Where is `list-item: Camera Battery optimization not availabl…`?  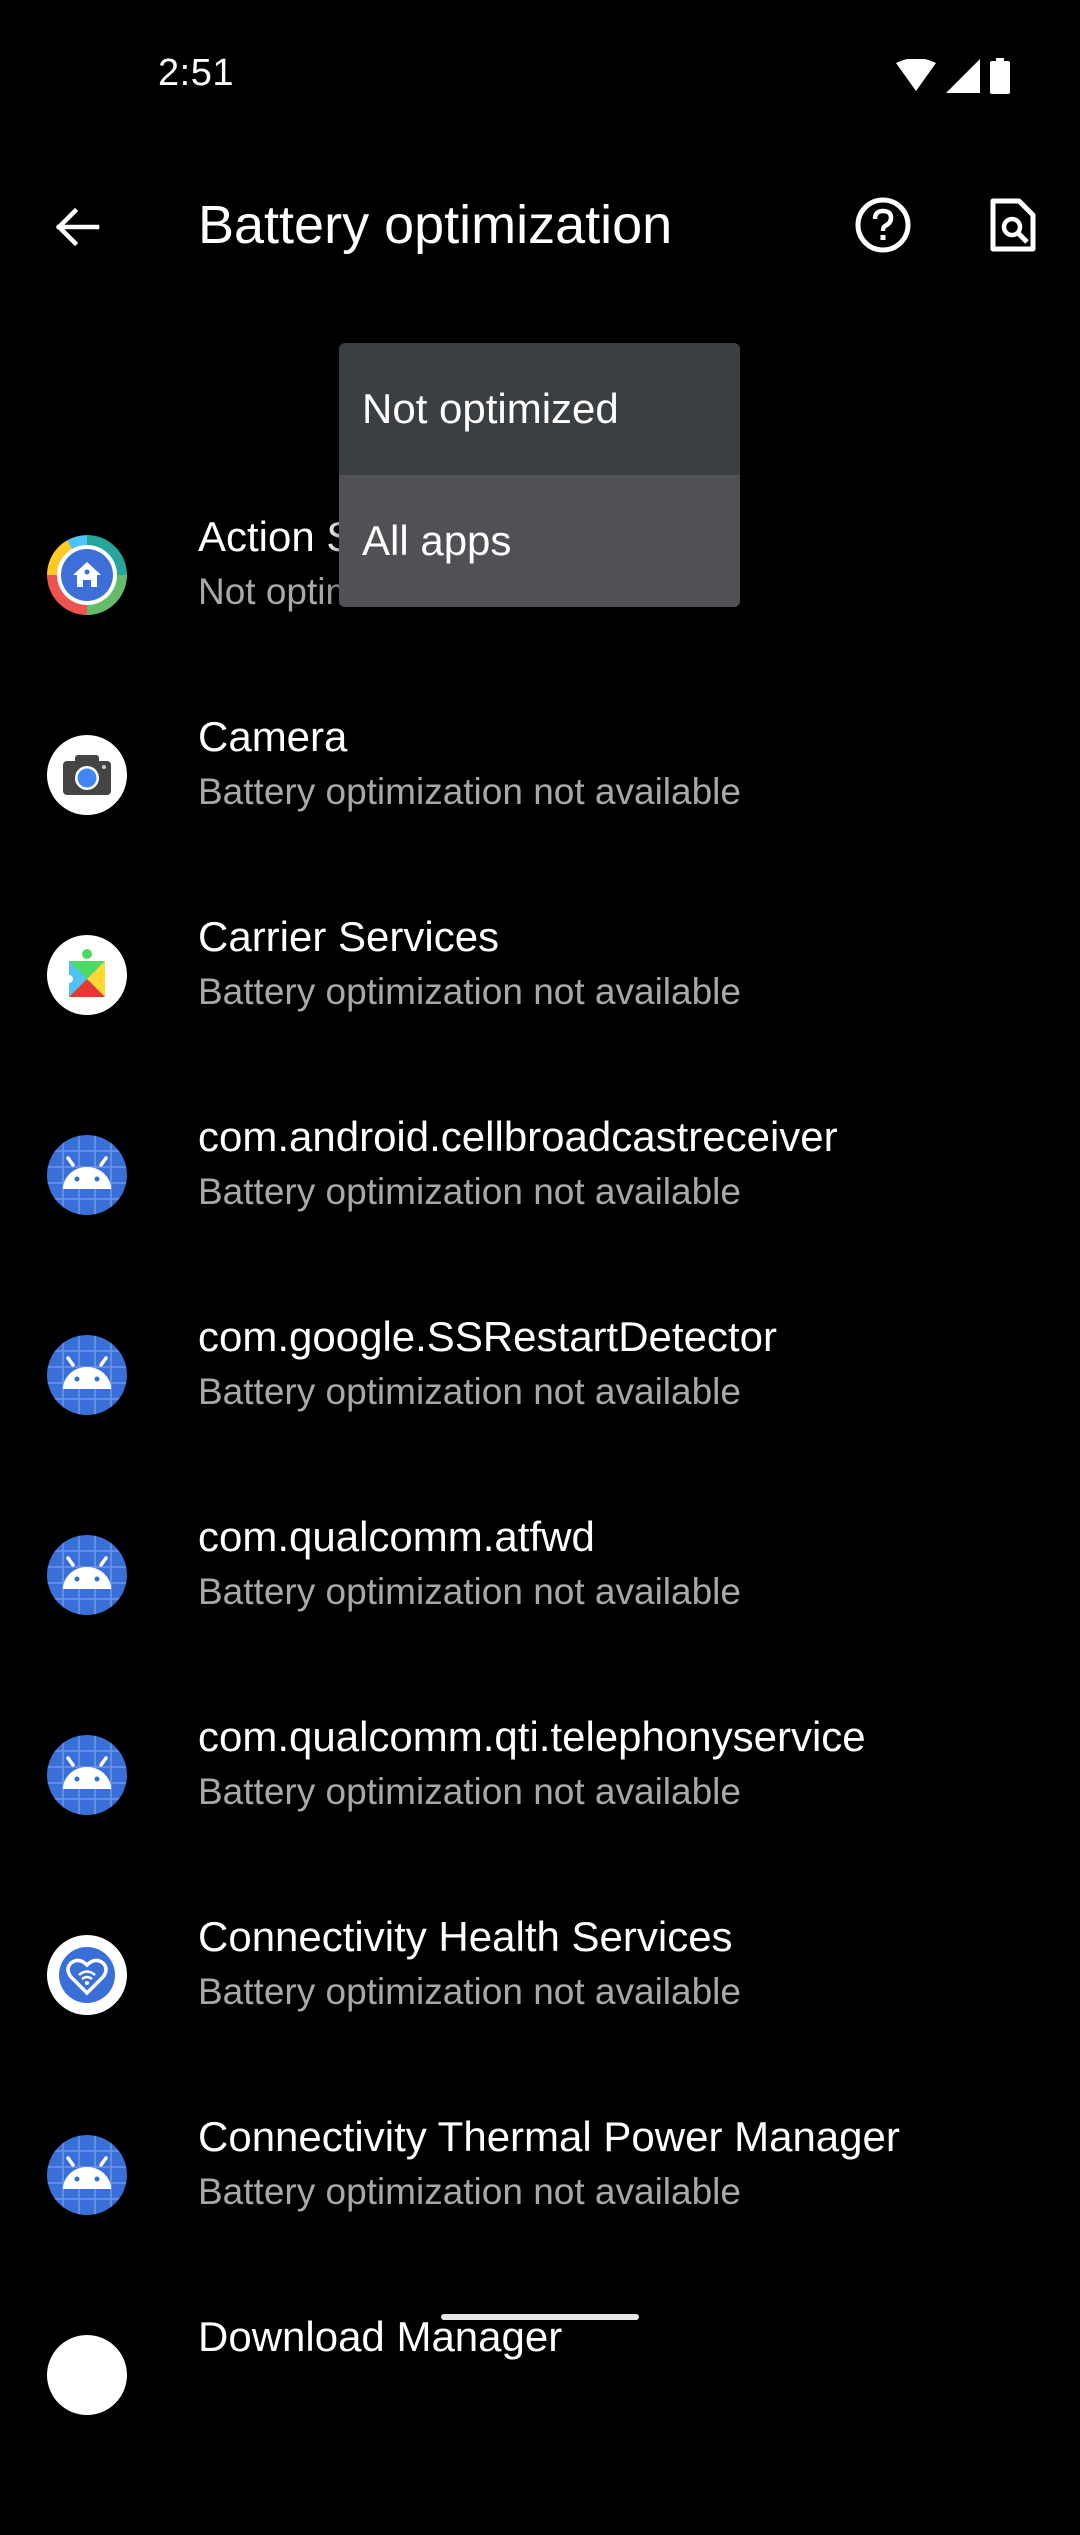 list-item: Camera Battery optimization not availabl… is located at coordinates (540, 824).